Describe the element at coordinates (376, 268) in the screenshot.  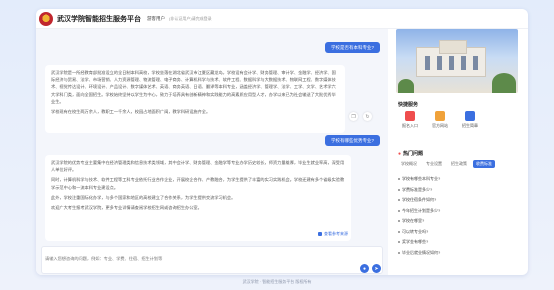
I see `send-icon: ➤` at that location.